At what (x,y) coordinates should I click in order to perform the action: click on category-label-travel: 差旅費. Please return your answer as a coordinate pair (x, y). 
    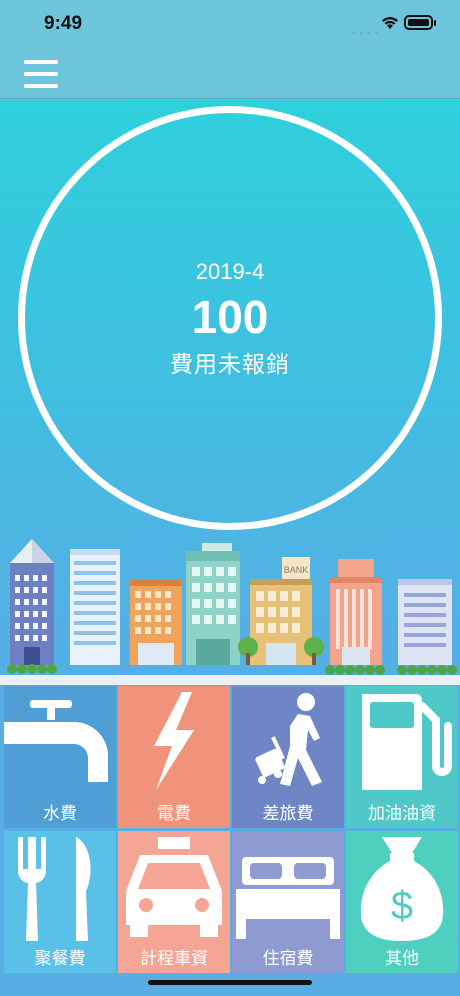
    Looking at the image, I should click on (288, 813).